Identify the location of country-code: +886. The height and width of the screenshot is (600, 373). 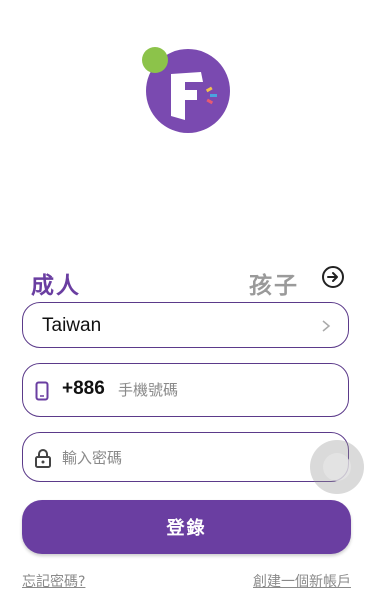
(83, 388).